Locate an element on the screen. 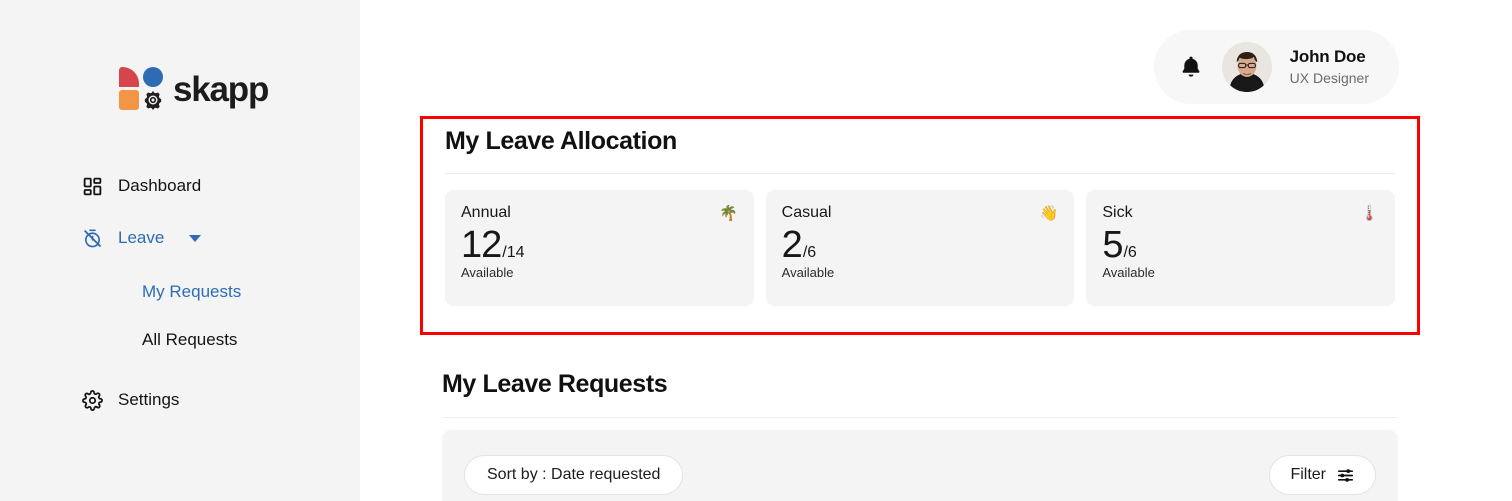 The image size is (1512, 501). sidebar-subitem-label-my-requests: My Requests is located at coordinates (192, 291).